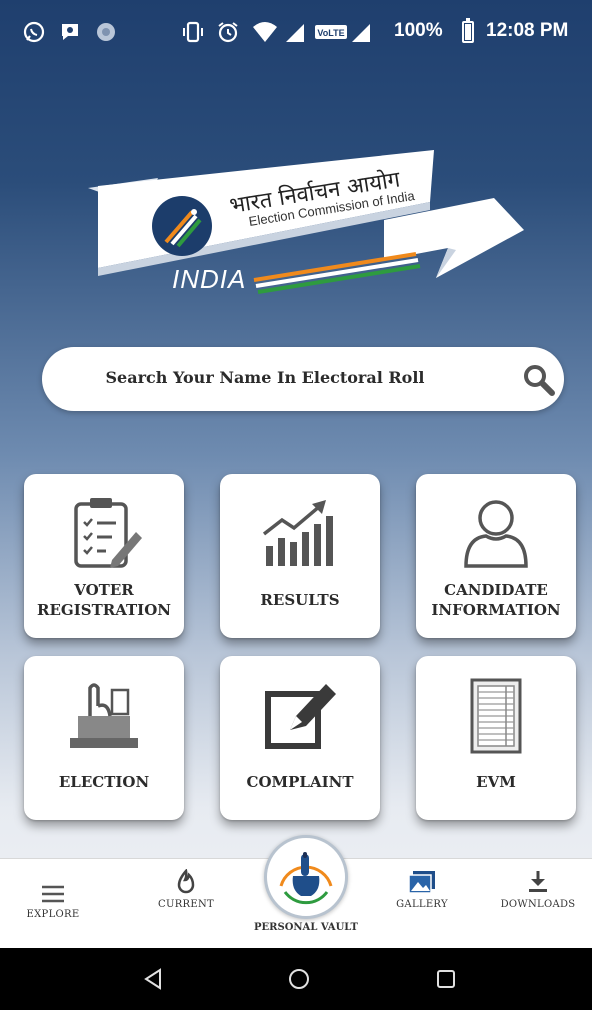 Image resolution: width=592 pixels, height=1010 pixels. Describe the element at coordinates (527, 30) in the screenshot. I see `clock: 12:08 PM` at that location.